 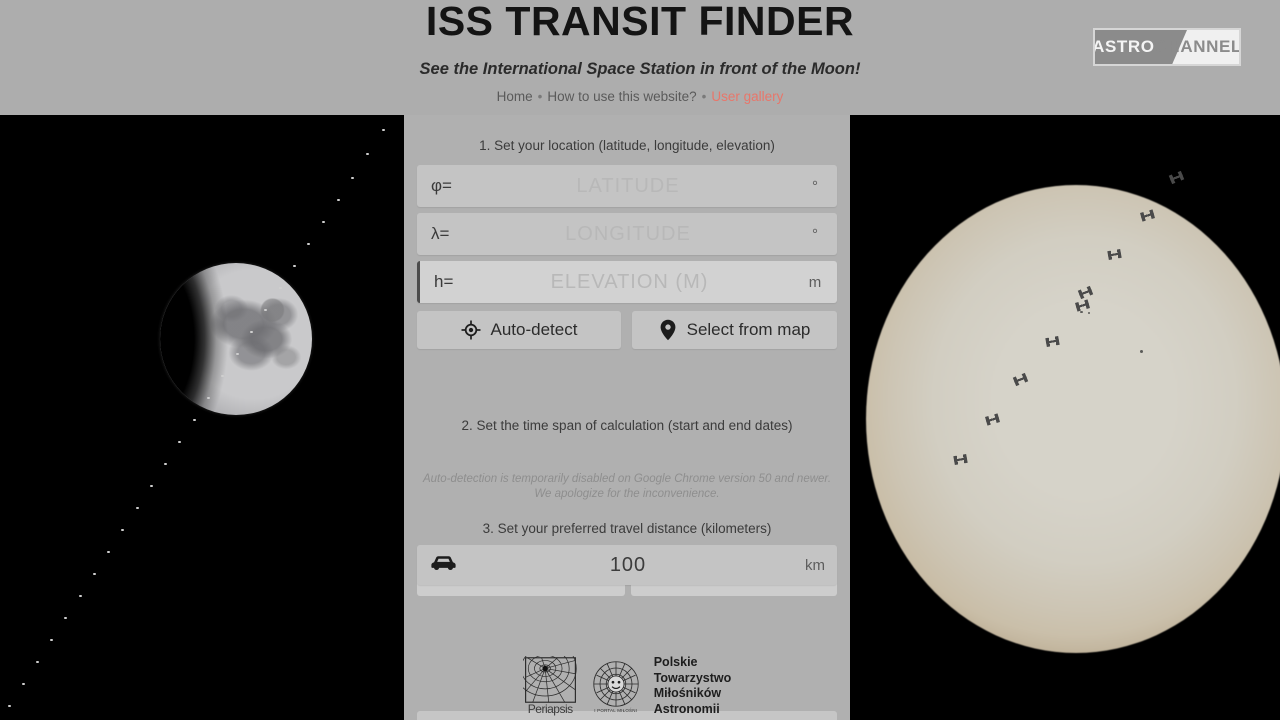 I want to click on iss-silhouette, so click(x=1176, y=177).